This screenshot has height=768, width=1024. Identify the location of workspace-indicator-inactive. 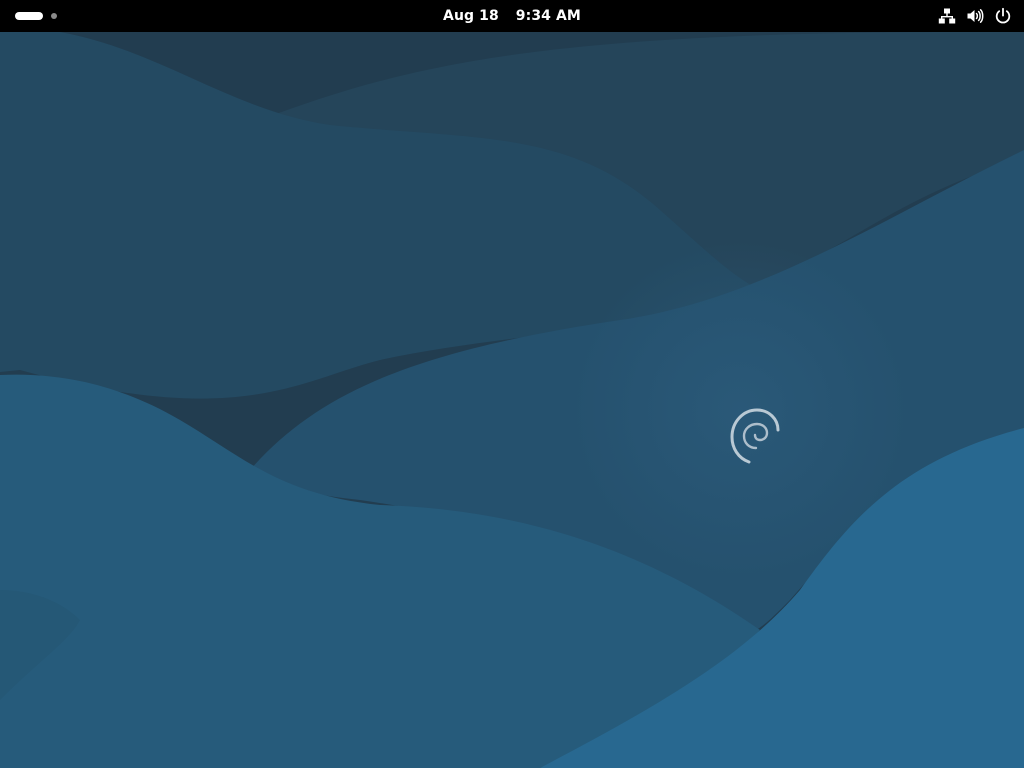
(54, 16).